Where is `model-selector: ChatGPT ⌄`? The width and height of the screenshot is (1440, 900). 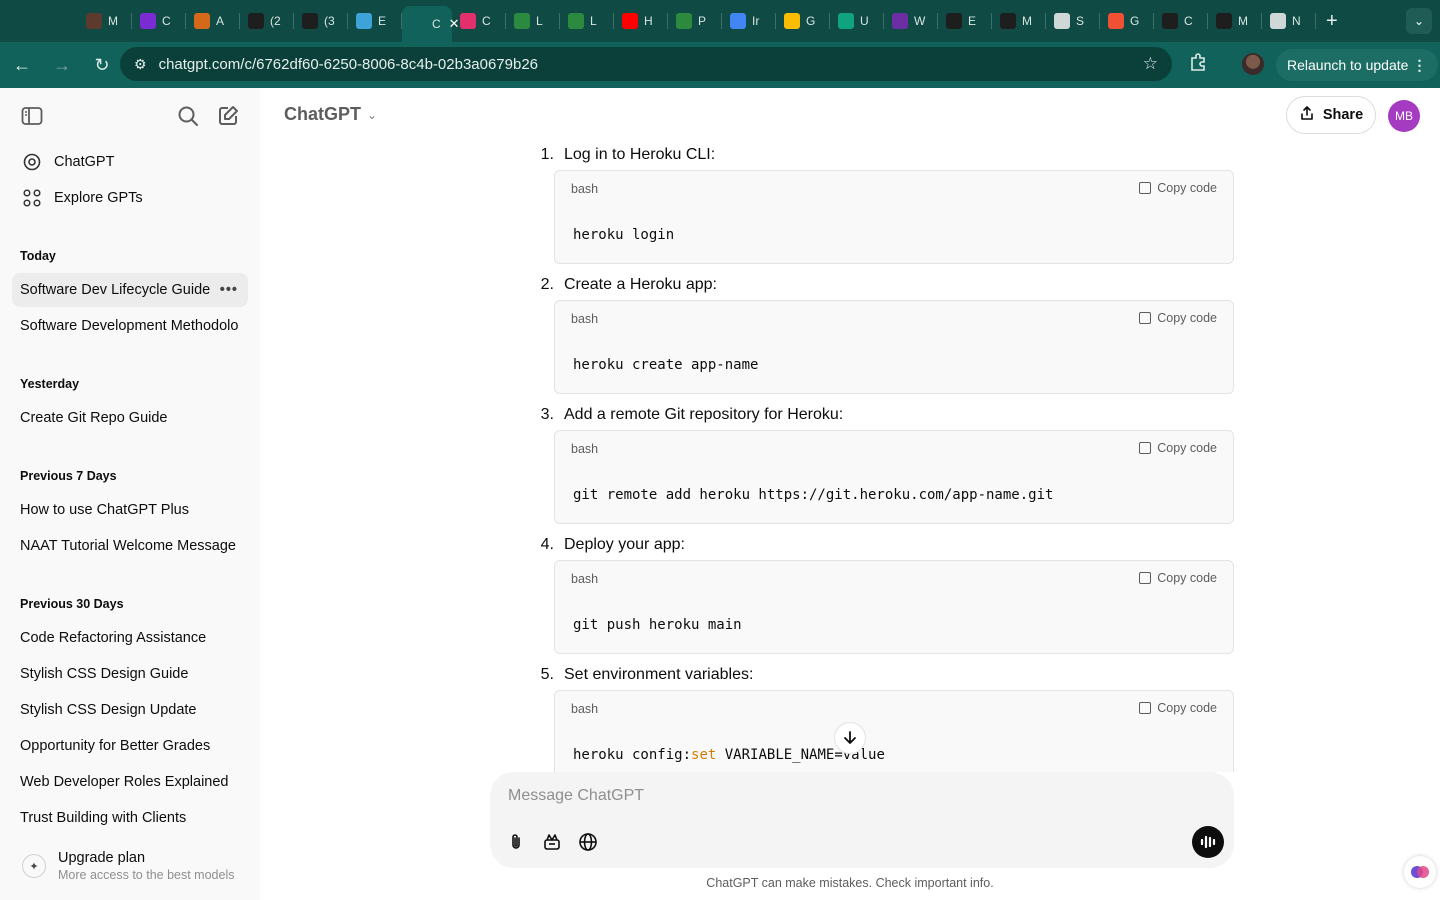 model-selector: ChatGPT ⌄ is located at coordinates (330, 114).